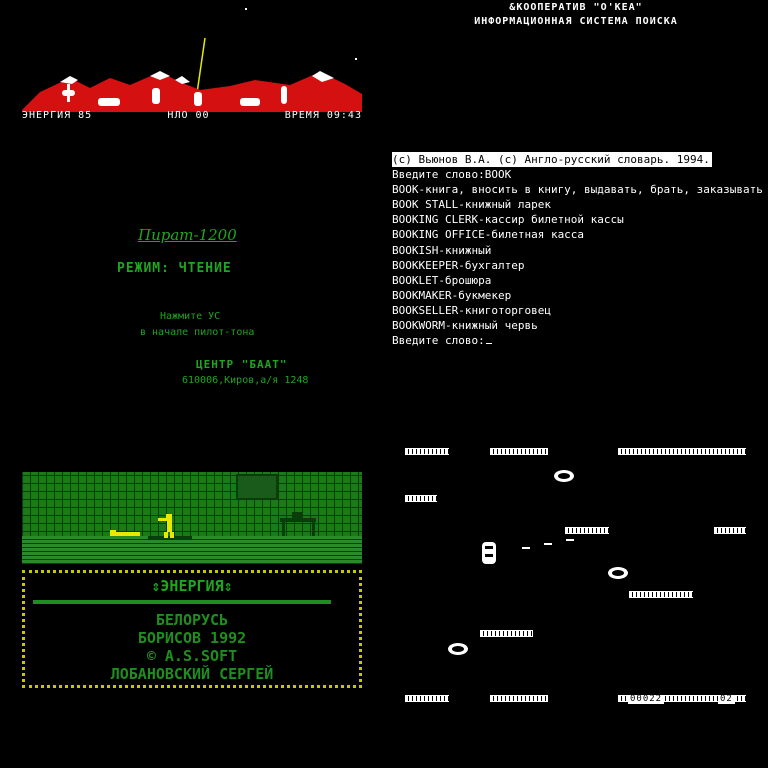  I want to click on word-input: Введите слово:, so click(578, 340).